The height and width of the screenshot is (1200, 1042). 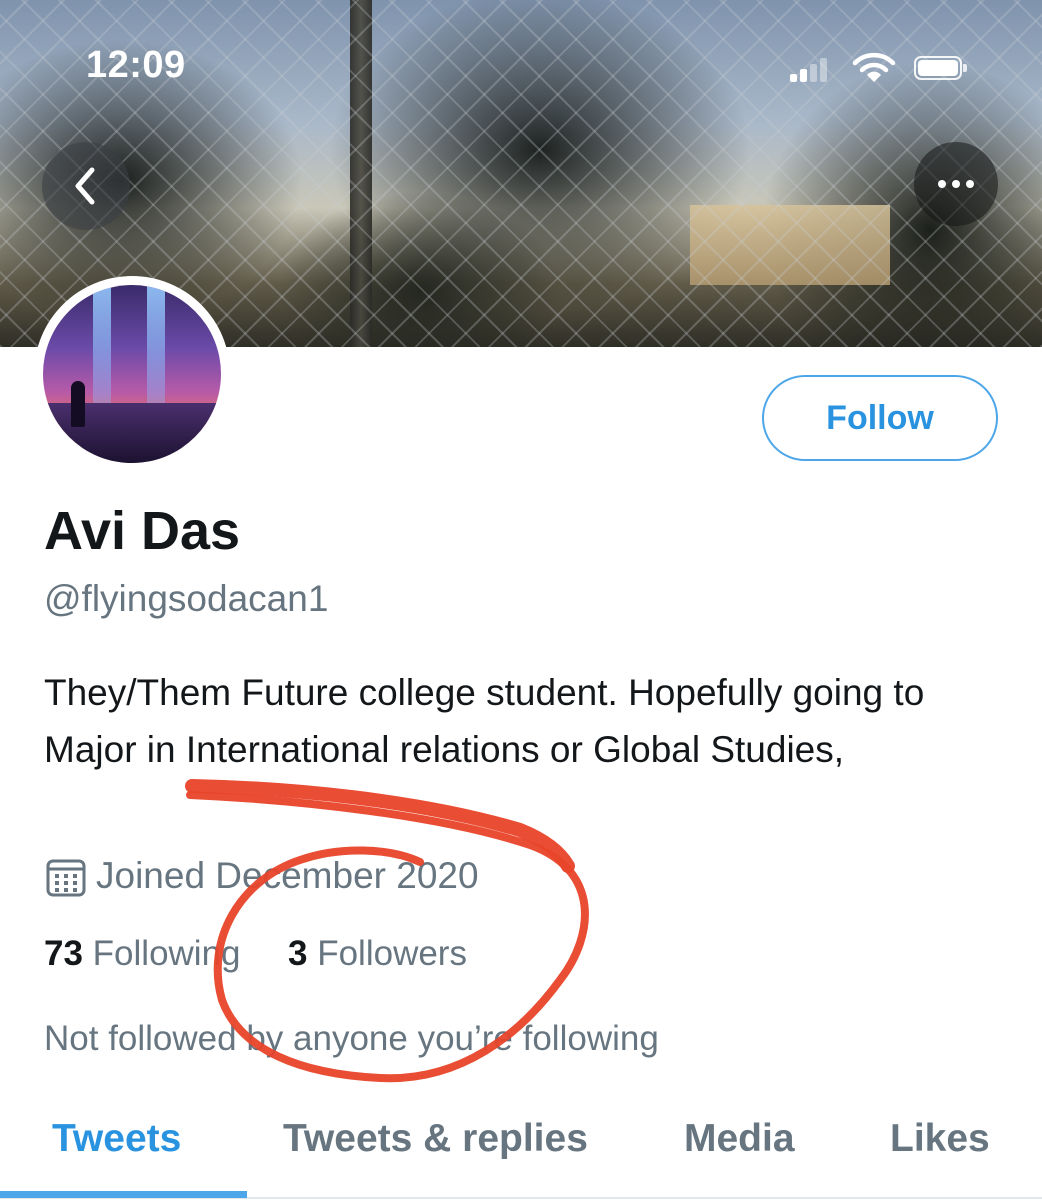 I want to click on calendar-icon, so click(x=66, y=878).